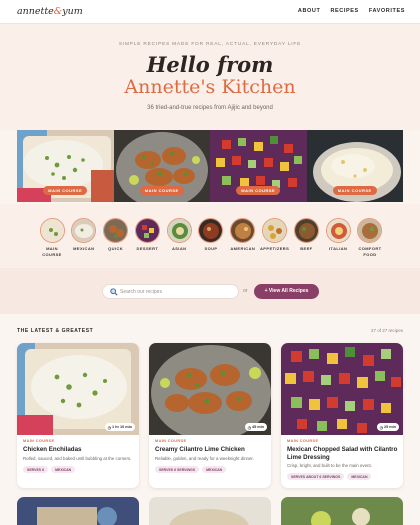  Describe the element at coordinates (354, 166) in the screenshot. I see `featured-tile-cheese-dish: MAIN COURSE` at that location.